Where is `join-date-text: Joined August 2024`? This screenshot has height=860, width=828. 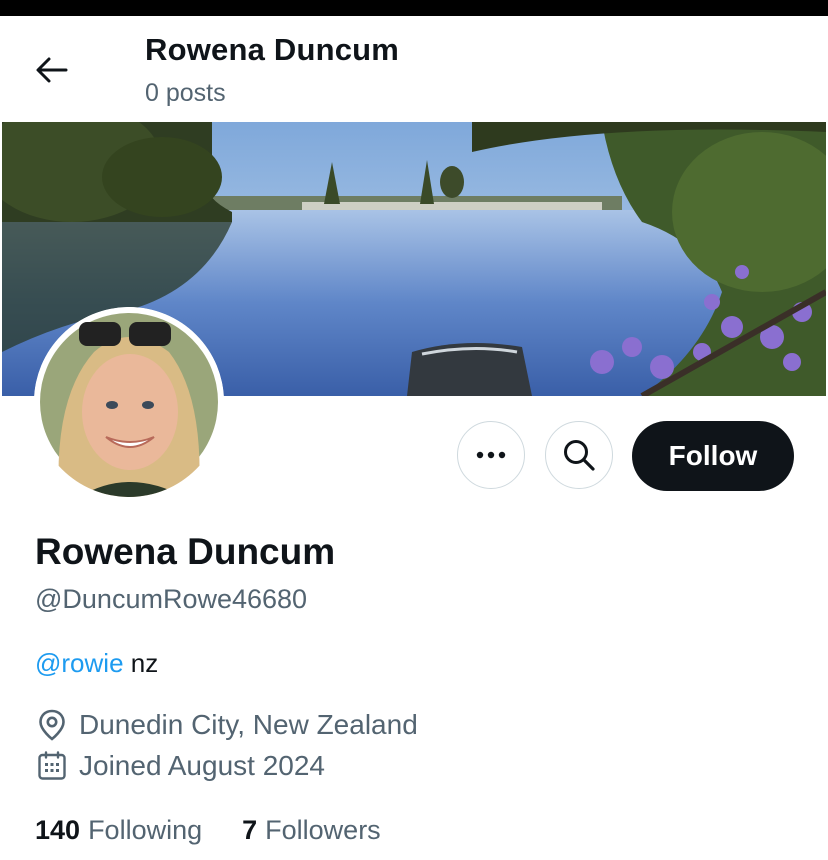
join-date-text: Joined August 2024 is located at coordinates (202, 765).